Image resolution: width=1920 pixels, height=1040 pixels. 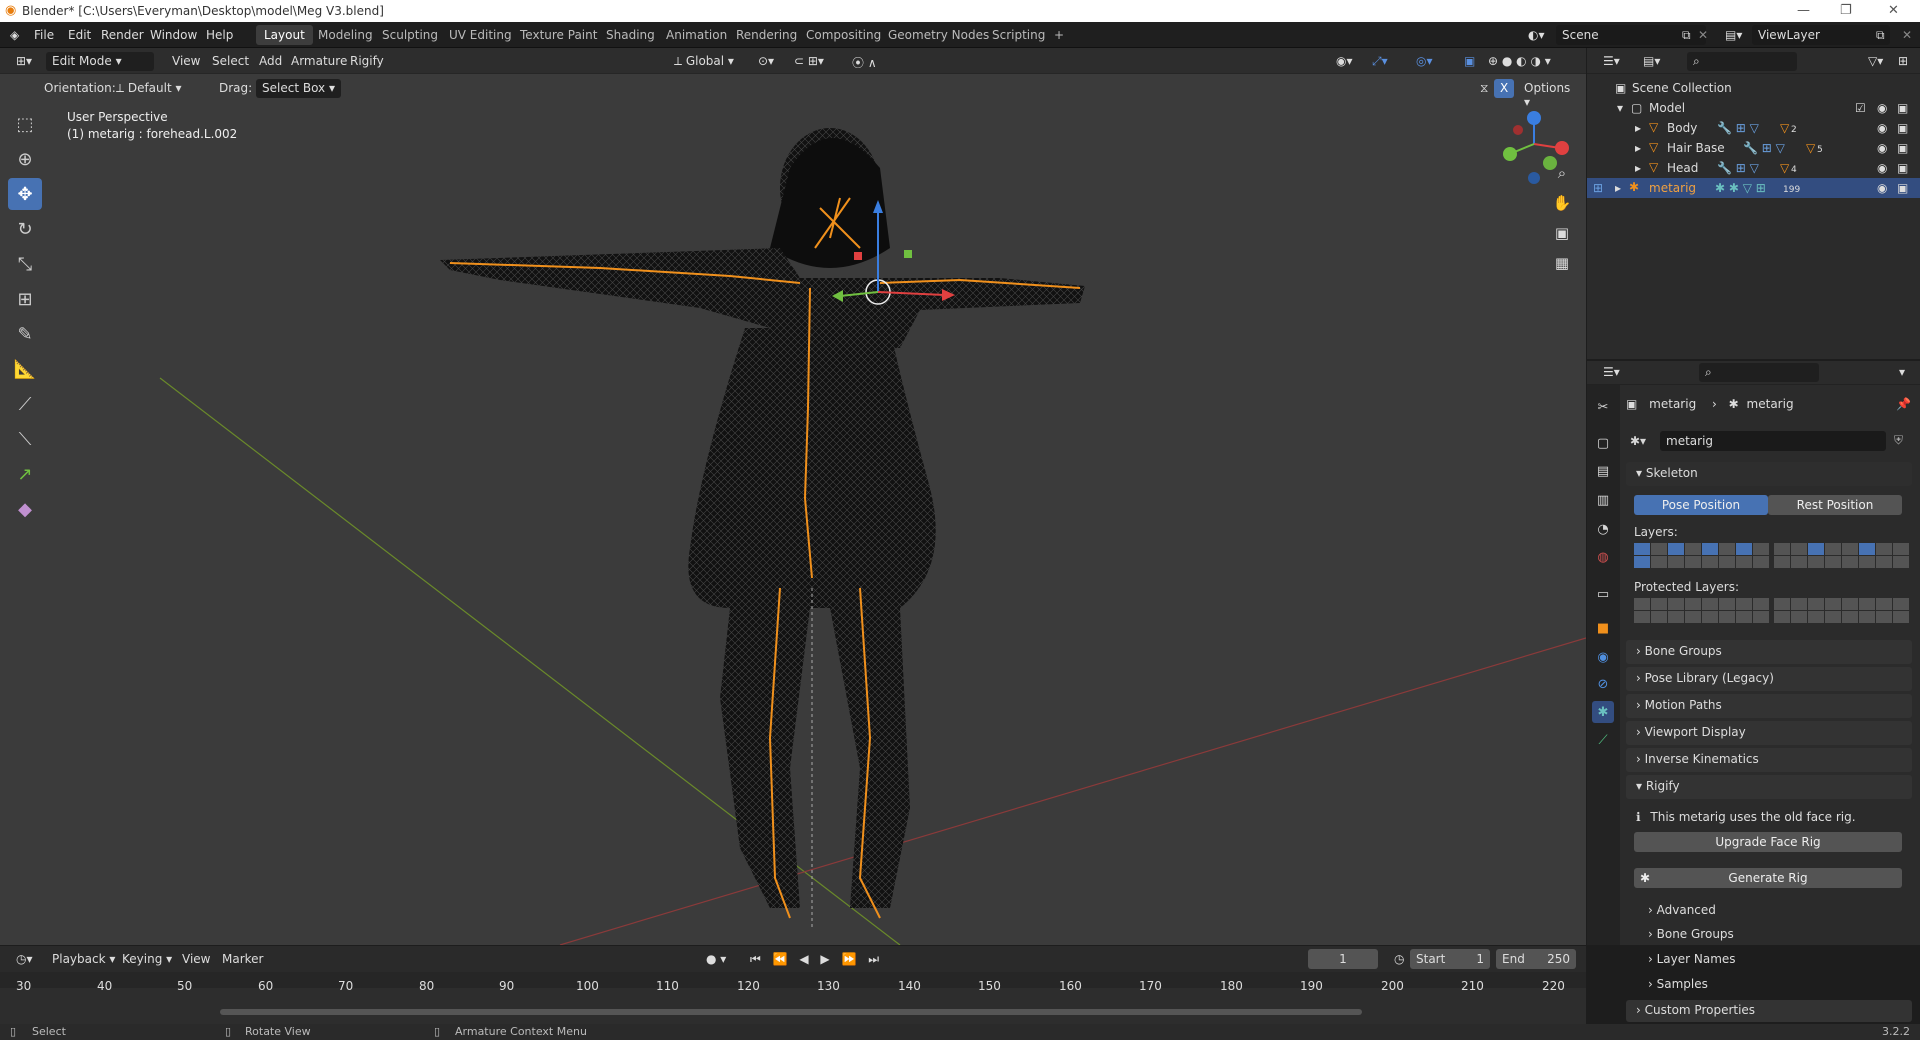 What do you see at coordinates (219, 35) in the screenshot?
I see `menu-help: Help` at bounding box center [219, 35].